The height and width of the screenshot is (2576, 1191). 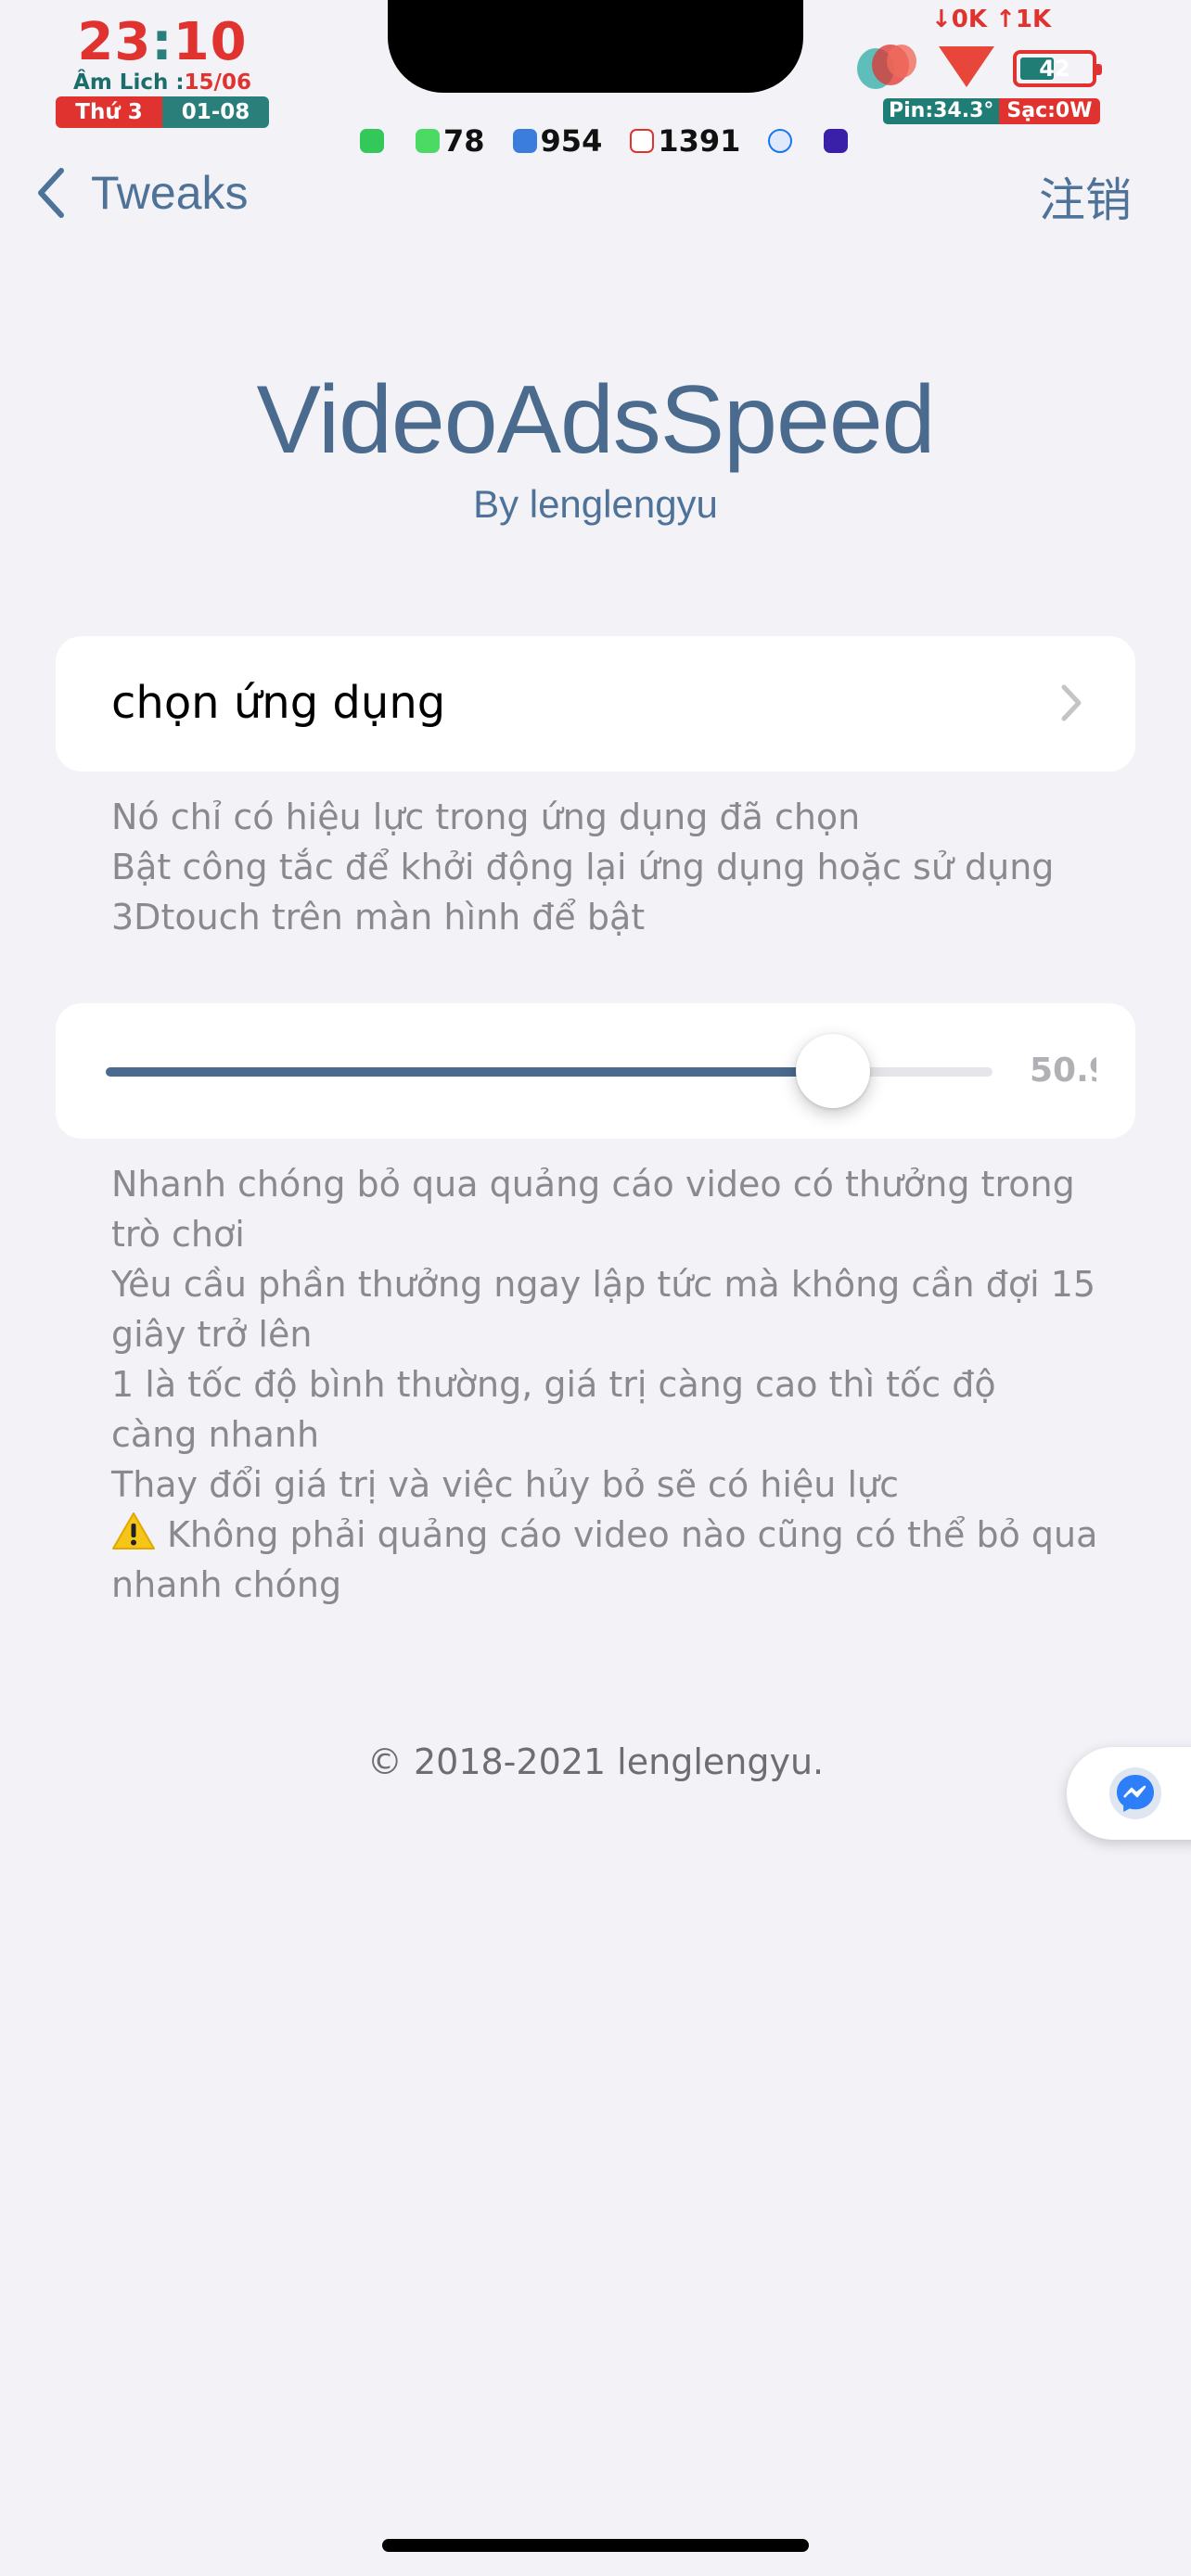 I want to click on battery-stats: Pin:34.3° Sạc:0W, so click(x=992, y=111).